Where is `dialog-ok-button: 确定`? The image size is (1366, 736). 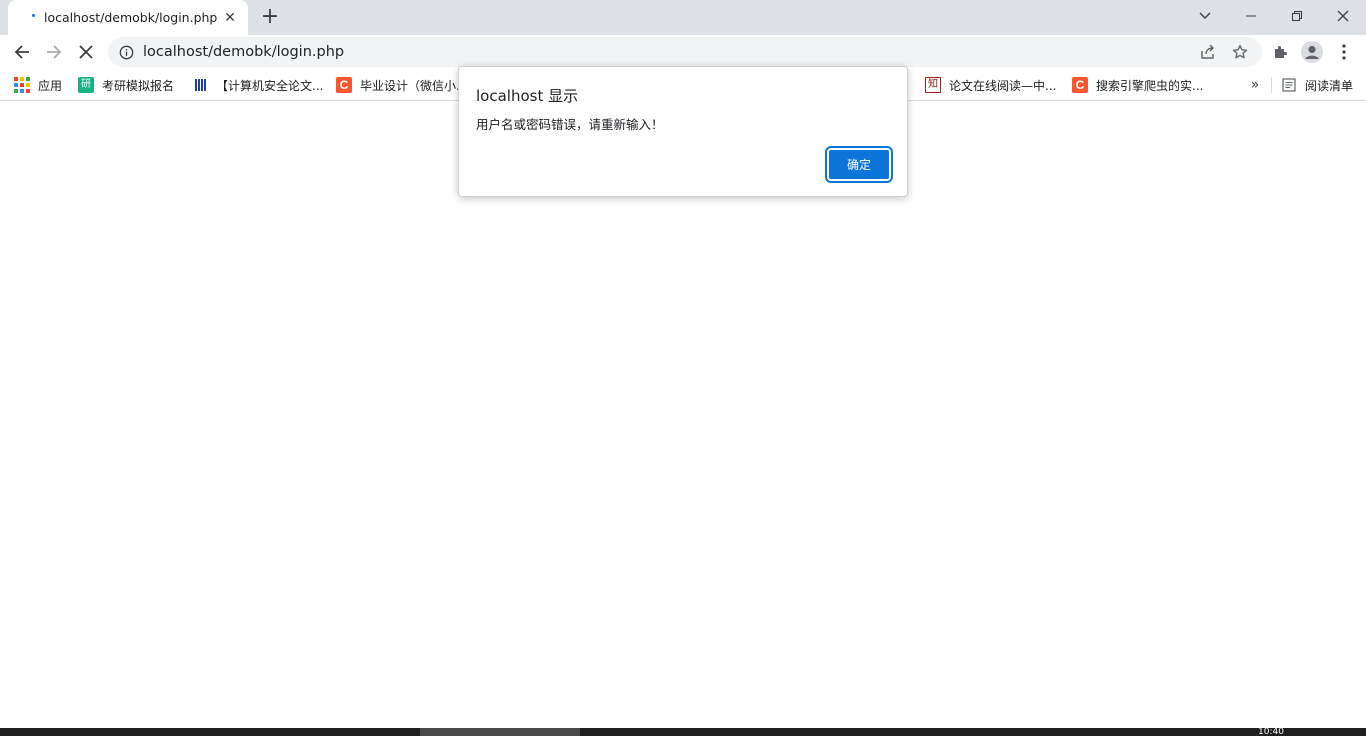
dialog-ok-button: 确定 is located at coordinates (859, 164).